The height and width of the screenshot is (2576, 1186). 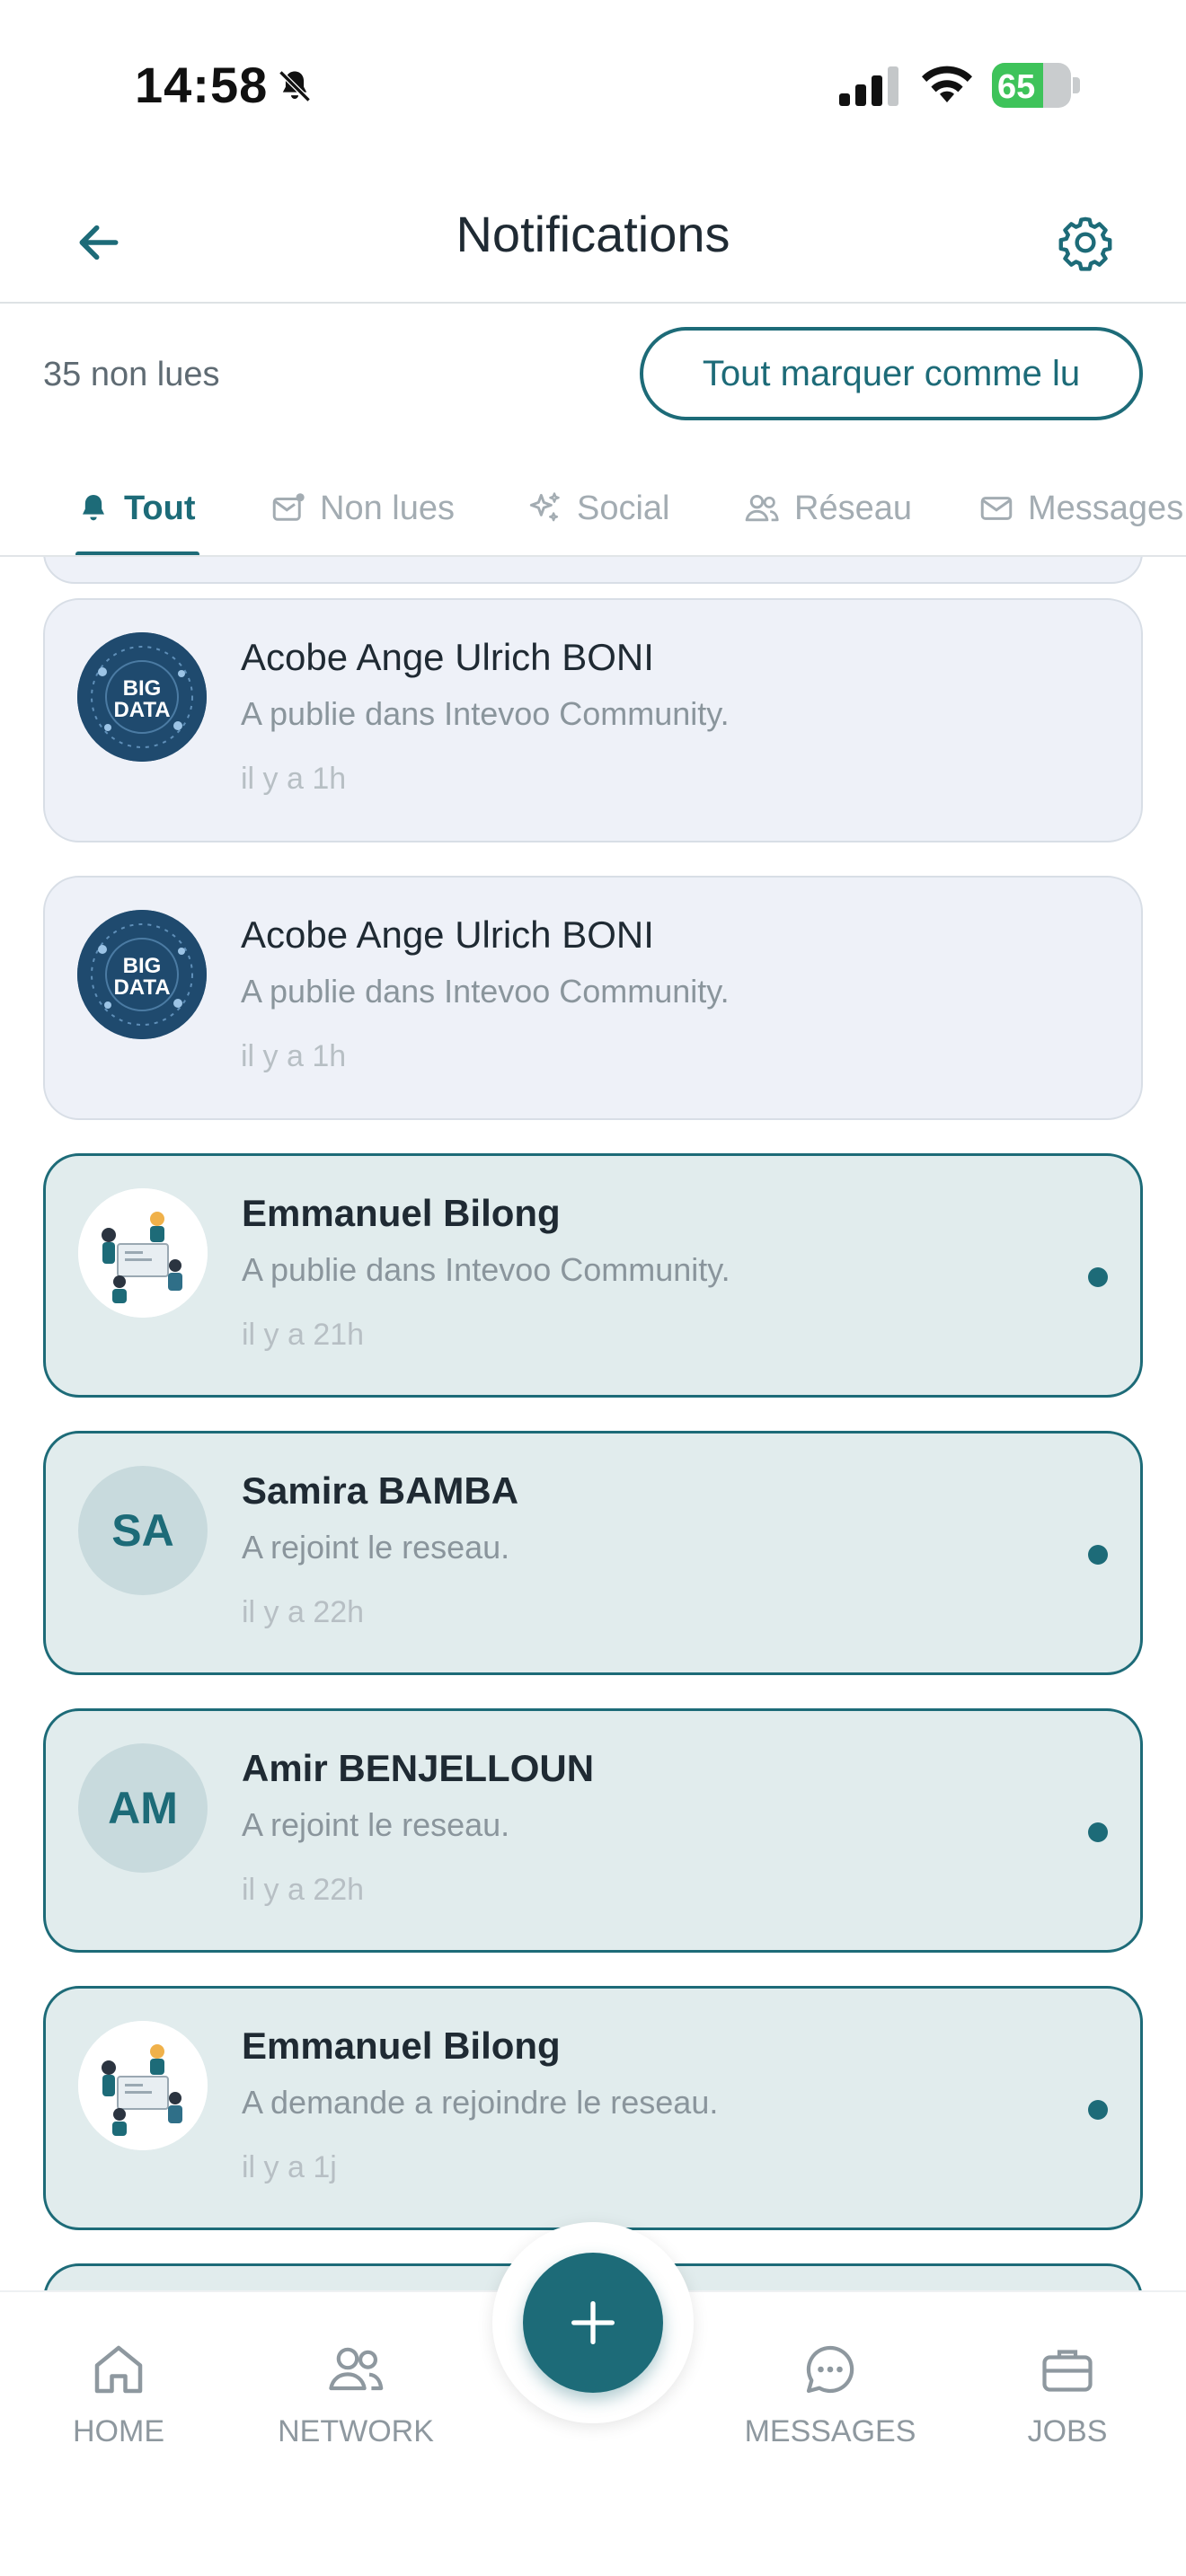 I want to click on create-post-button, so click(x=593, y=2323).